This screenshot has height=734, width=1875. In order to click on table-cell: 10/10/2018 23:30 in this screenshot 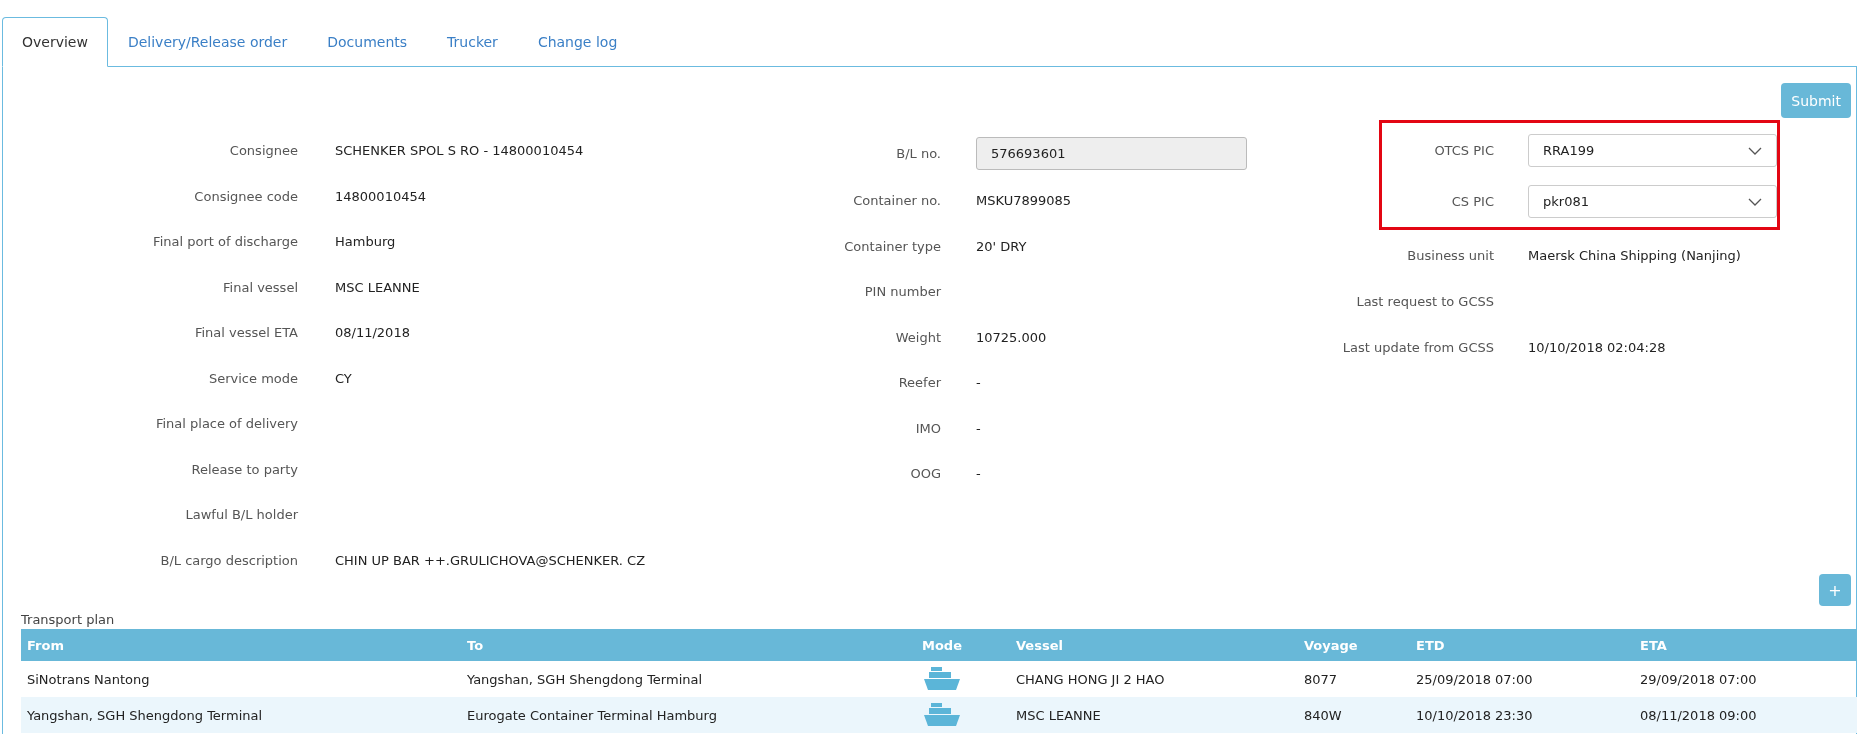, I will do `click(1474, 715)`.